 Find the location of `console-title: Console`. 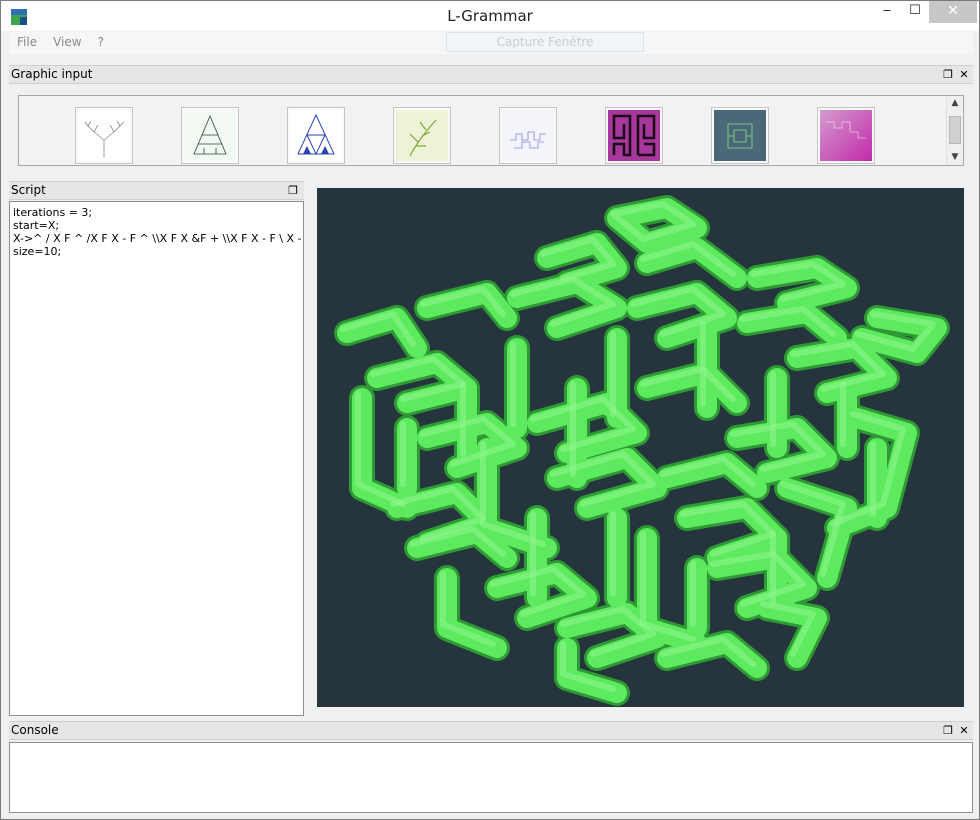

console-title: Console is located at coordinates (35, 730).